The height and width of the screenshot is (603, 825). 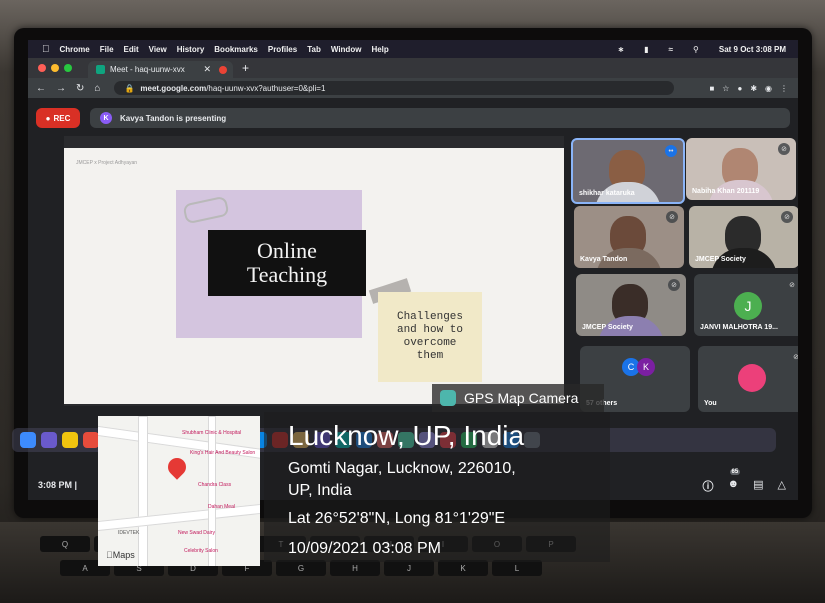 What do you see at coordinates (287, 274) in the screenshot?
I see `slide-title-line2: Teaching` at bounding box center [287, 274].